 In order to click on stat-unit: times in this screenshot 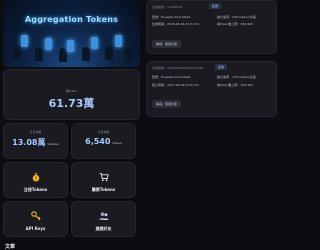, I will do `click(117, 143)`.